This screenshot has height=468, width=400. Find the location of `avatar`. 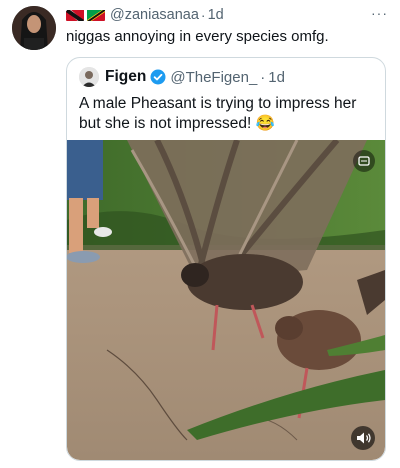

avatar is located at coordinates (34, 28).